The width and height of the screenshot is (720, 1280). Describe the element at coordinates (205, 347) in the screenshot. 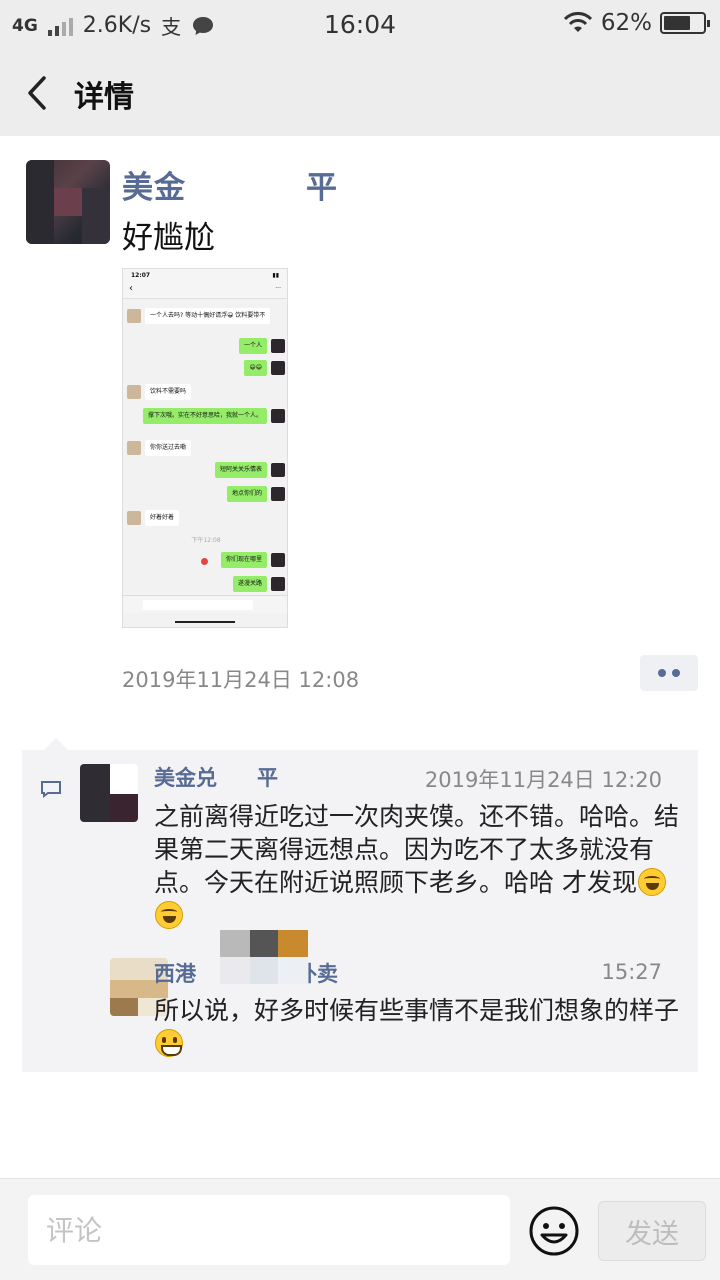

I see `thumb-message-row: 一个人` at that location.